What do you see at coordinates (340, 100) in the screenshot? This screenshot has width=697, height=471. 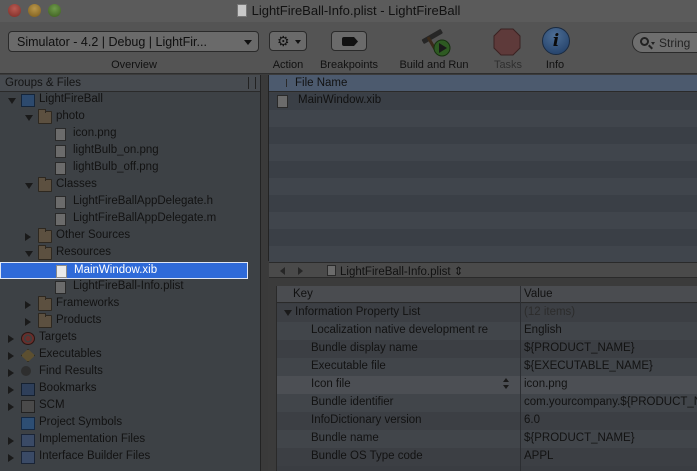 I see `file-list-row-name: MainWindow.xib` at bounding box center [340, 100].